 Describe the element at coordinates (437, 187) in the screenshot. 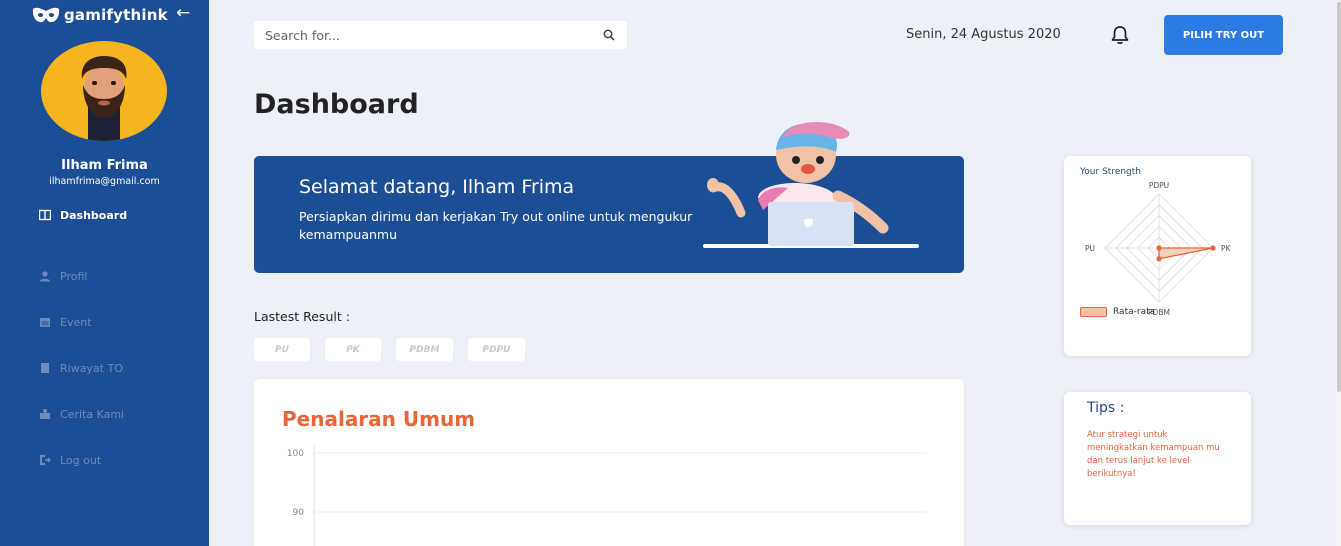

I see `welcome-title: Selamat datang, Ilham Frima` at that location.